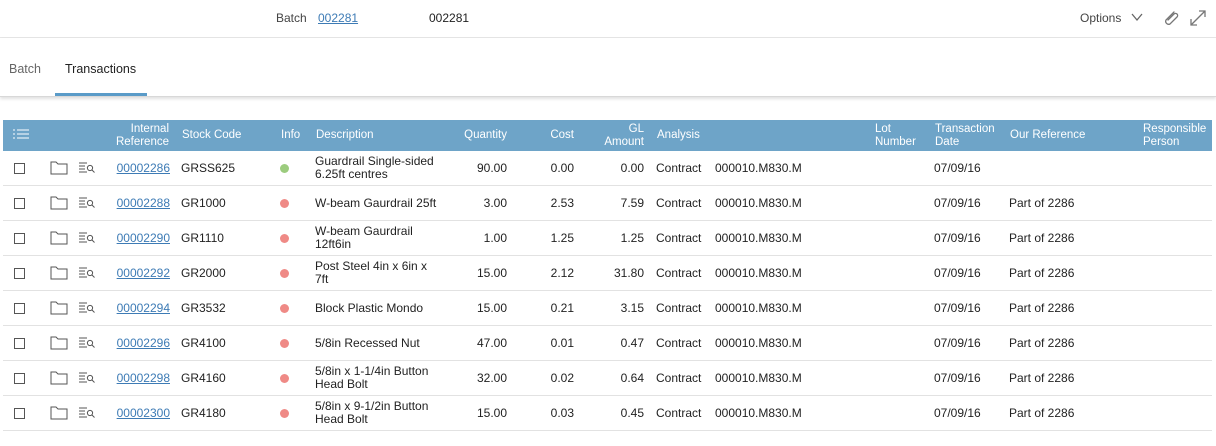 The width and height of the screenshot is (1216, 446). I want to click on tab-transactions: Transactions, so click(100, 69).